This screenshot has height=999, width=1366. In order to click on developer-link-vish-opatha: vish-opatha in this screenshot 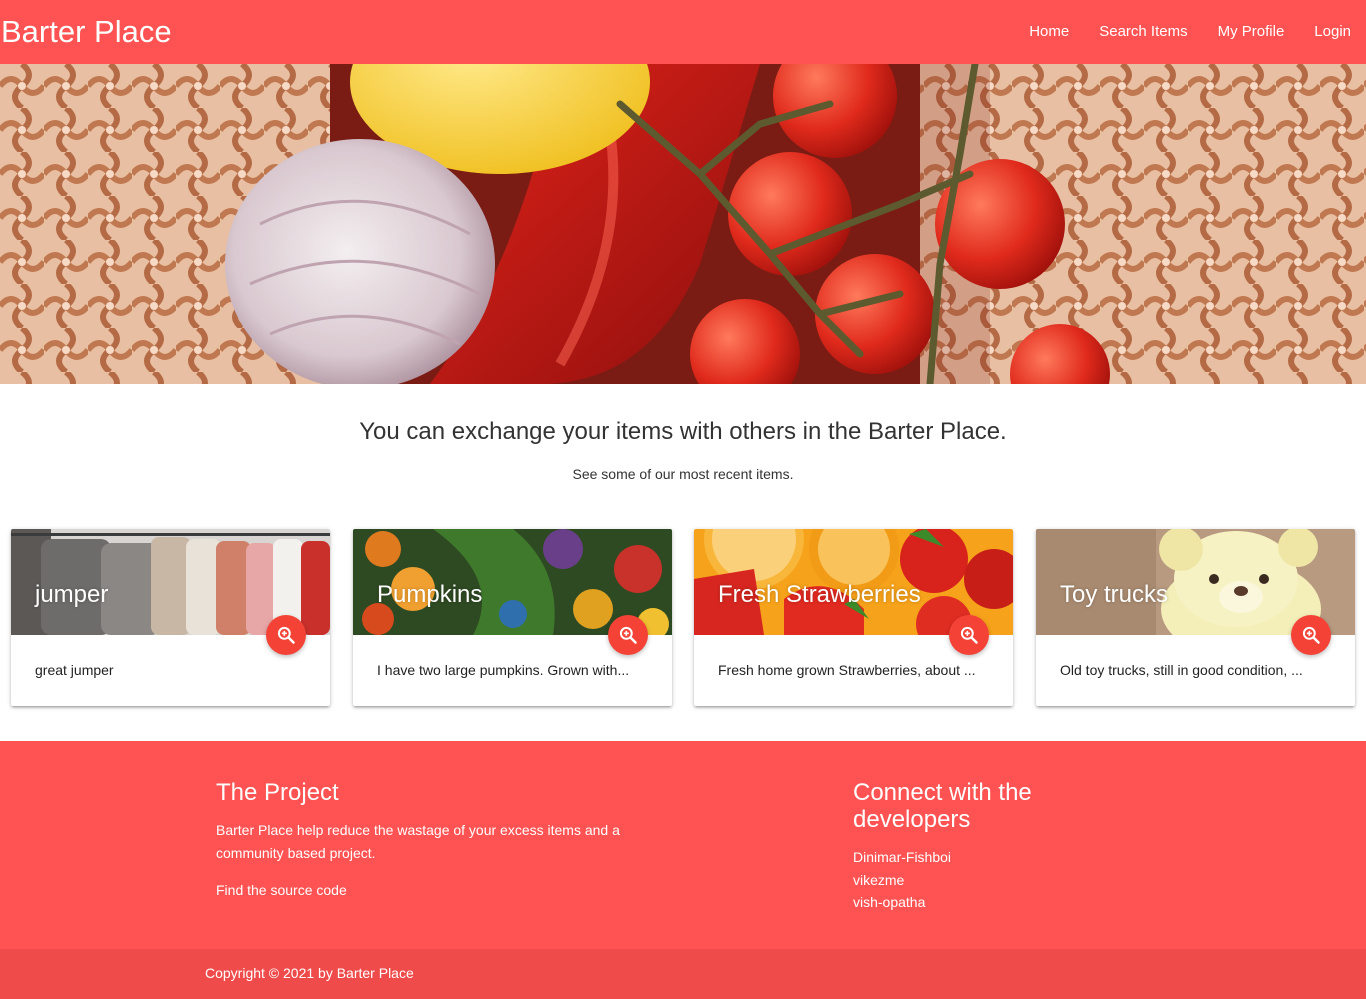, I will do `click(889, 902)`.